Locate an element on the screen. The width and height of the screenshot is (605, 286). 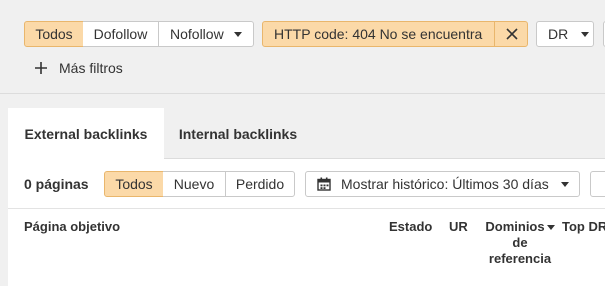
close-icon is located at coordinates (512, 34).